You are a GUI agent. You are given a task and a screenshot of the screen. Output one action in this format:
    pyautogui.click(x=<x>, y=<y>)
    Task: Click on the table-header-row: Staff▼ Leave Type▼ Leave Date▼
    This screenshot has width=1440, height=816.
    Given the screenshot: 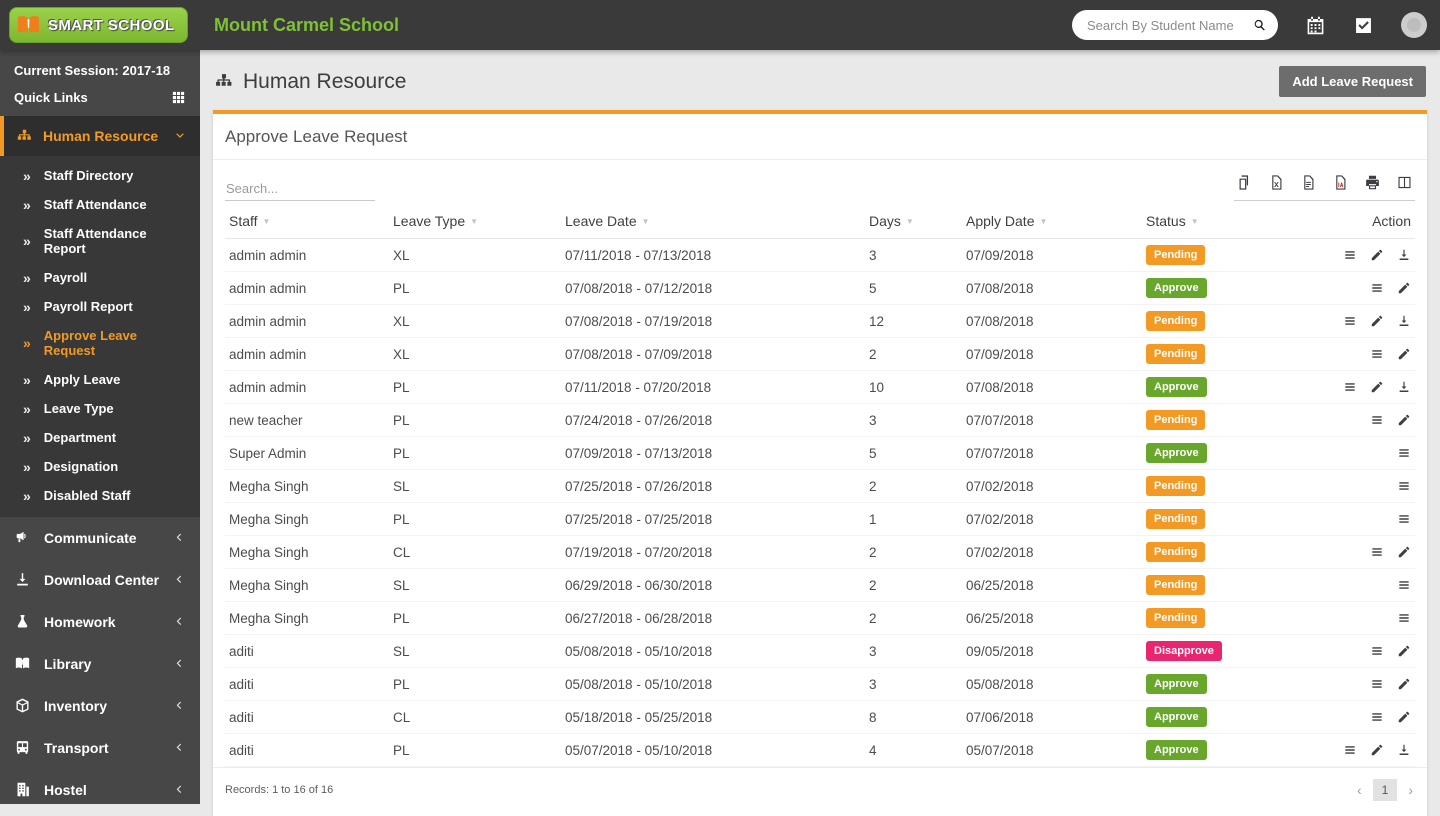 What is the action you would take?
    pyautogui.click(x=820, y=221)
    